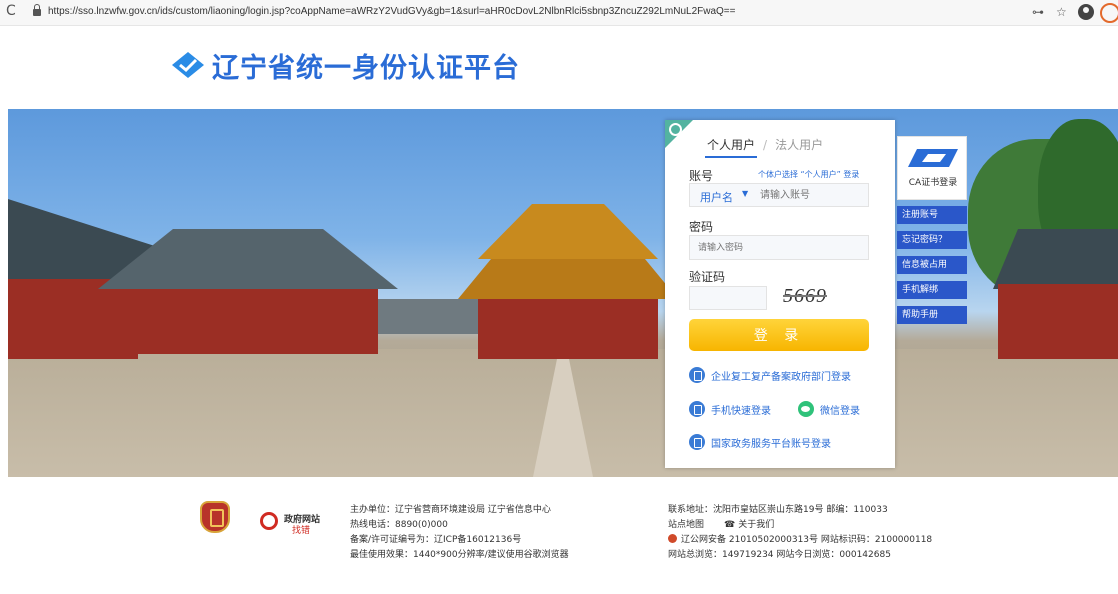 The width and height of the screenshot is (1118, 594). I want to click on captcha-input, so click(728, 298).